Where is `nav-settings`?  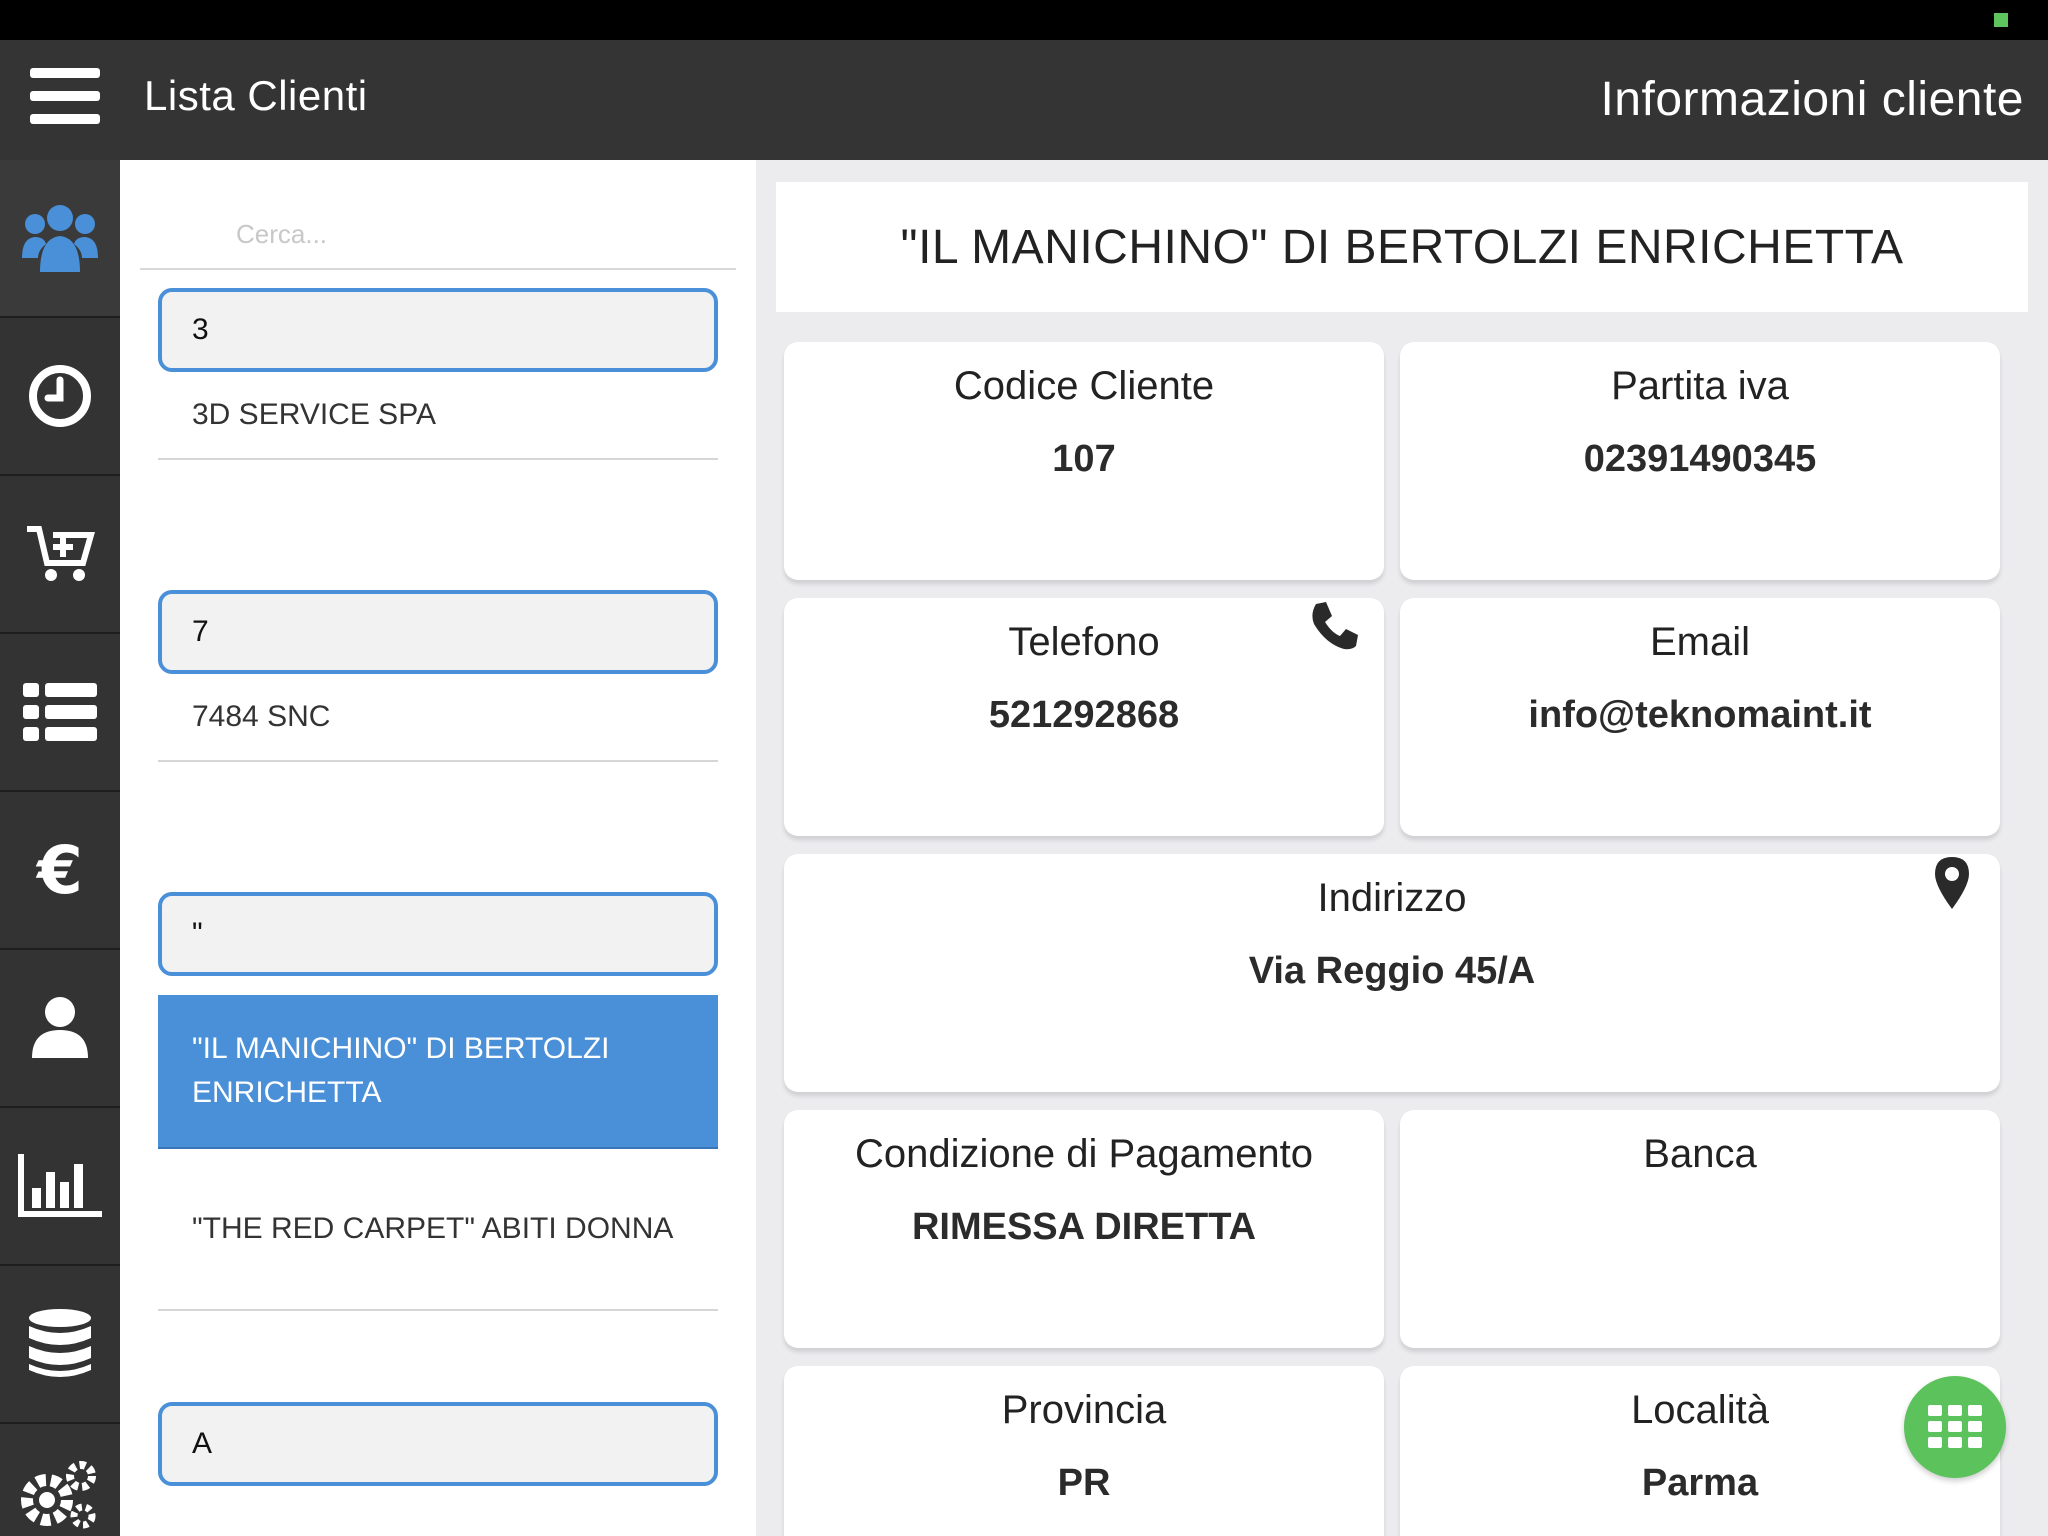
nav-settings is located at coordinates (60, 1480).